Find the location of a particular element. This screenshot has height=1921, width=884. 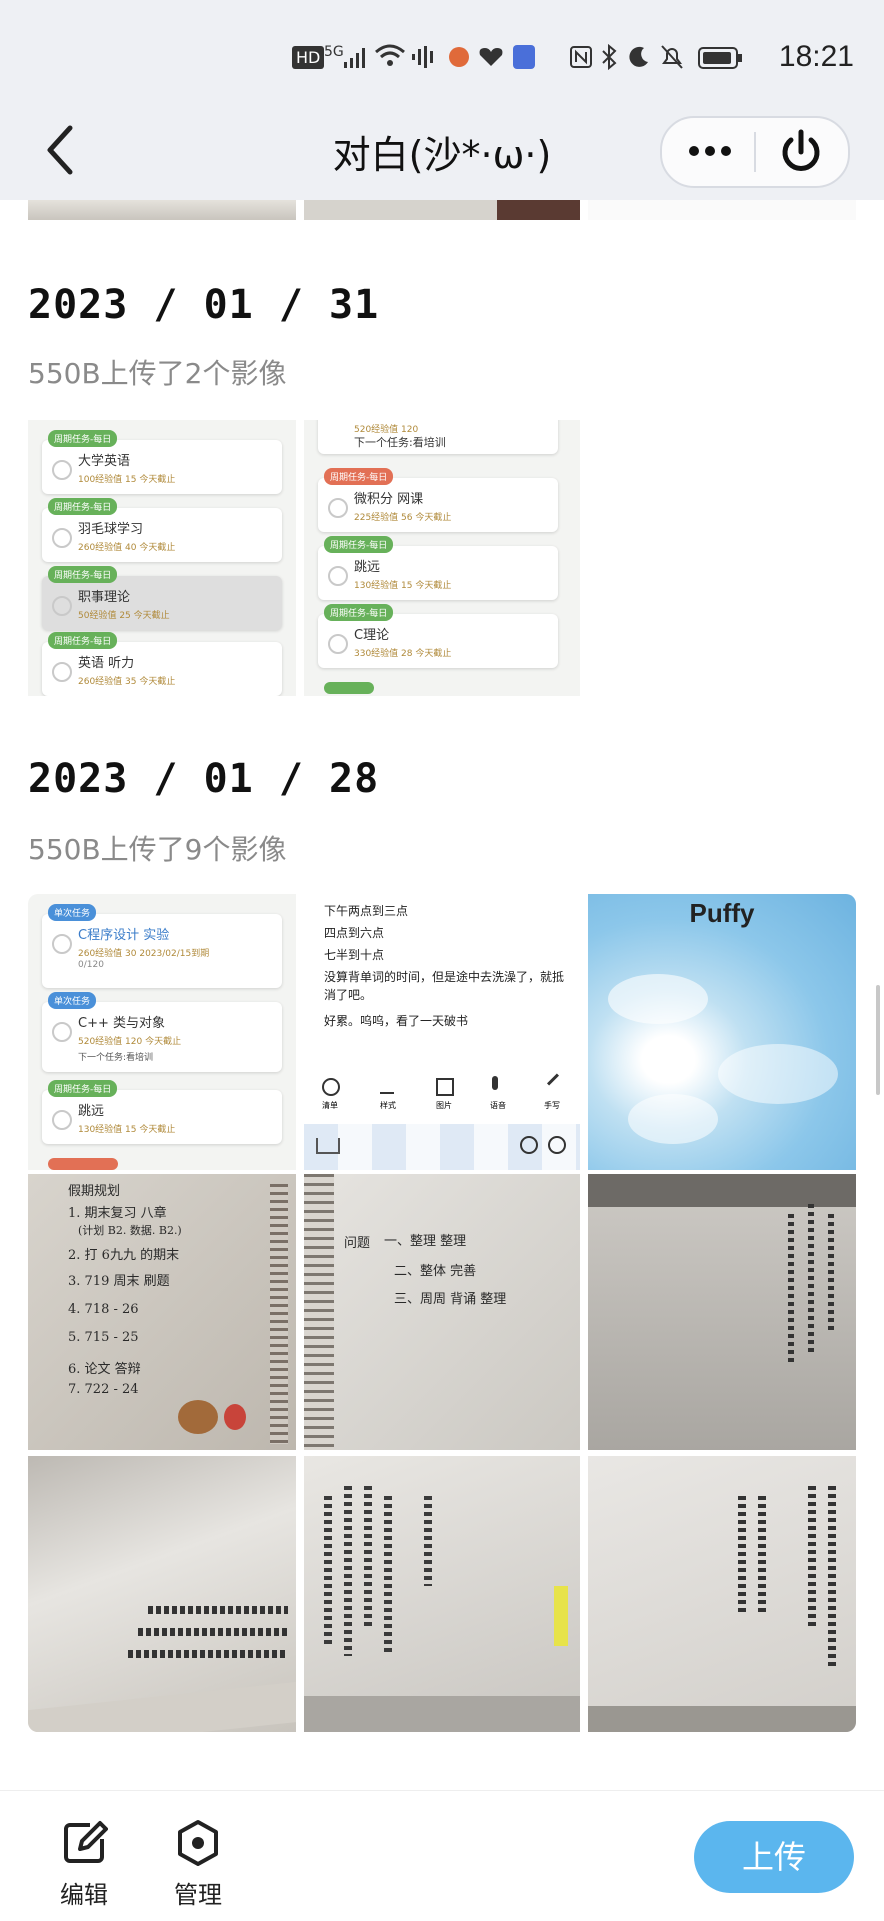

navigation-bar: 对白(沙*·ω·) is located at coordinates (442, 150).